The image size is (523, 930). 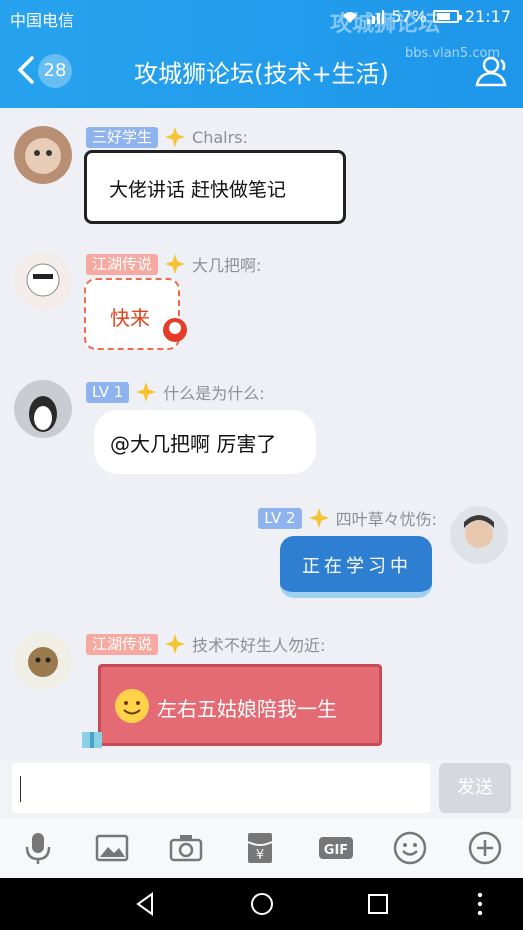 What do you see at coordinates (386, 518) in the screenshot?
I see `sender-name: 四叶草々忧伤:` at bounding box center [386, 518].